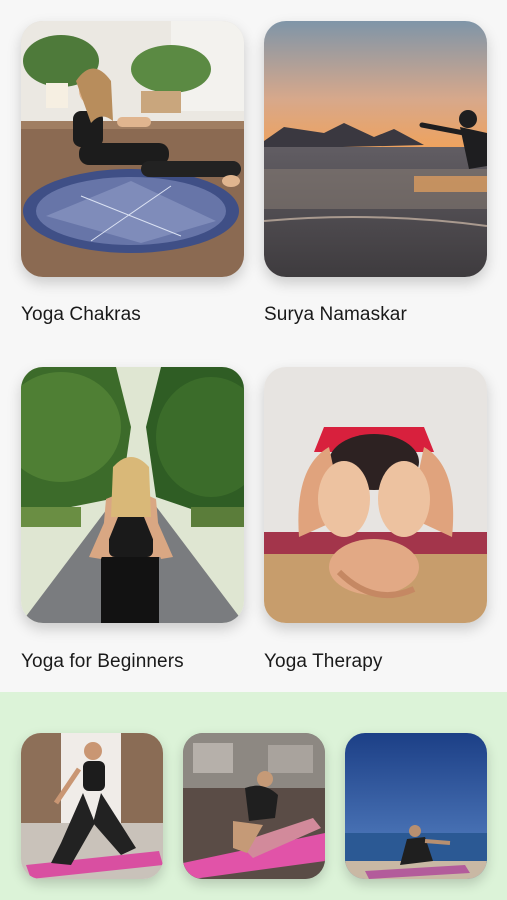  I want to click on card-title: Yoga Chakras, so click(81, 315).